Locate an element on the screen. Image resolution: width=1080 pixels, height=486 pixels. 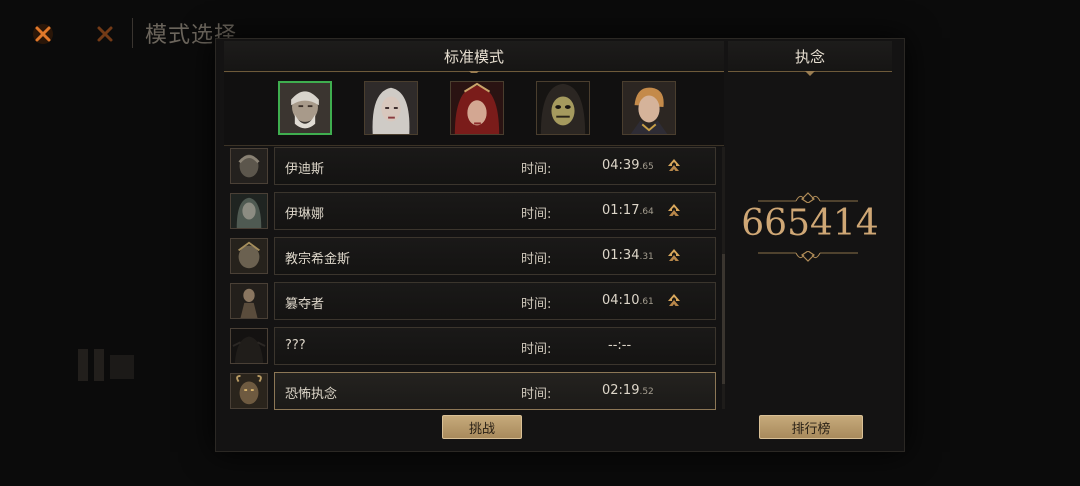
record-row: 篡夺者 时间: 04:10.61 is located at coordinates (475, 301).